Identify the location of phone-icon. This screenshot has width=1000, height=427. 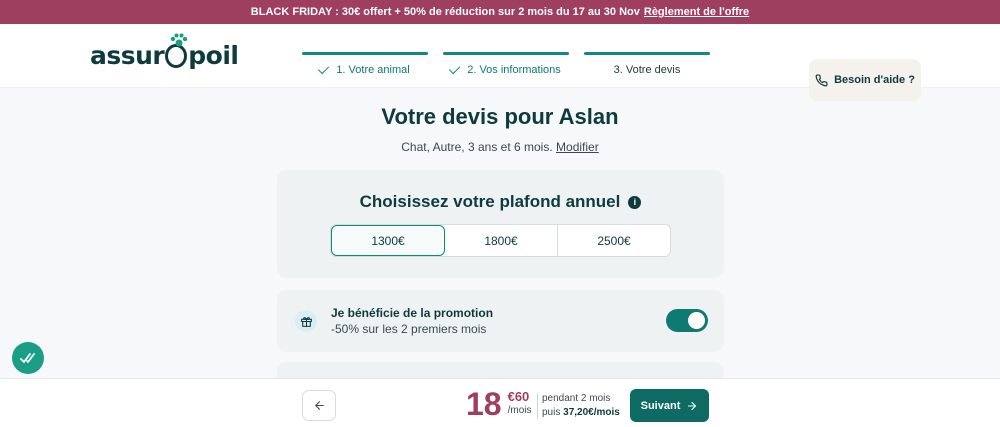
(821, 79).